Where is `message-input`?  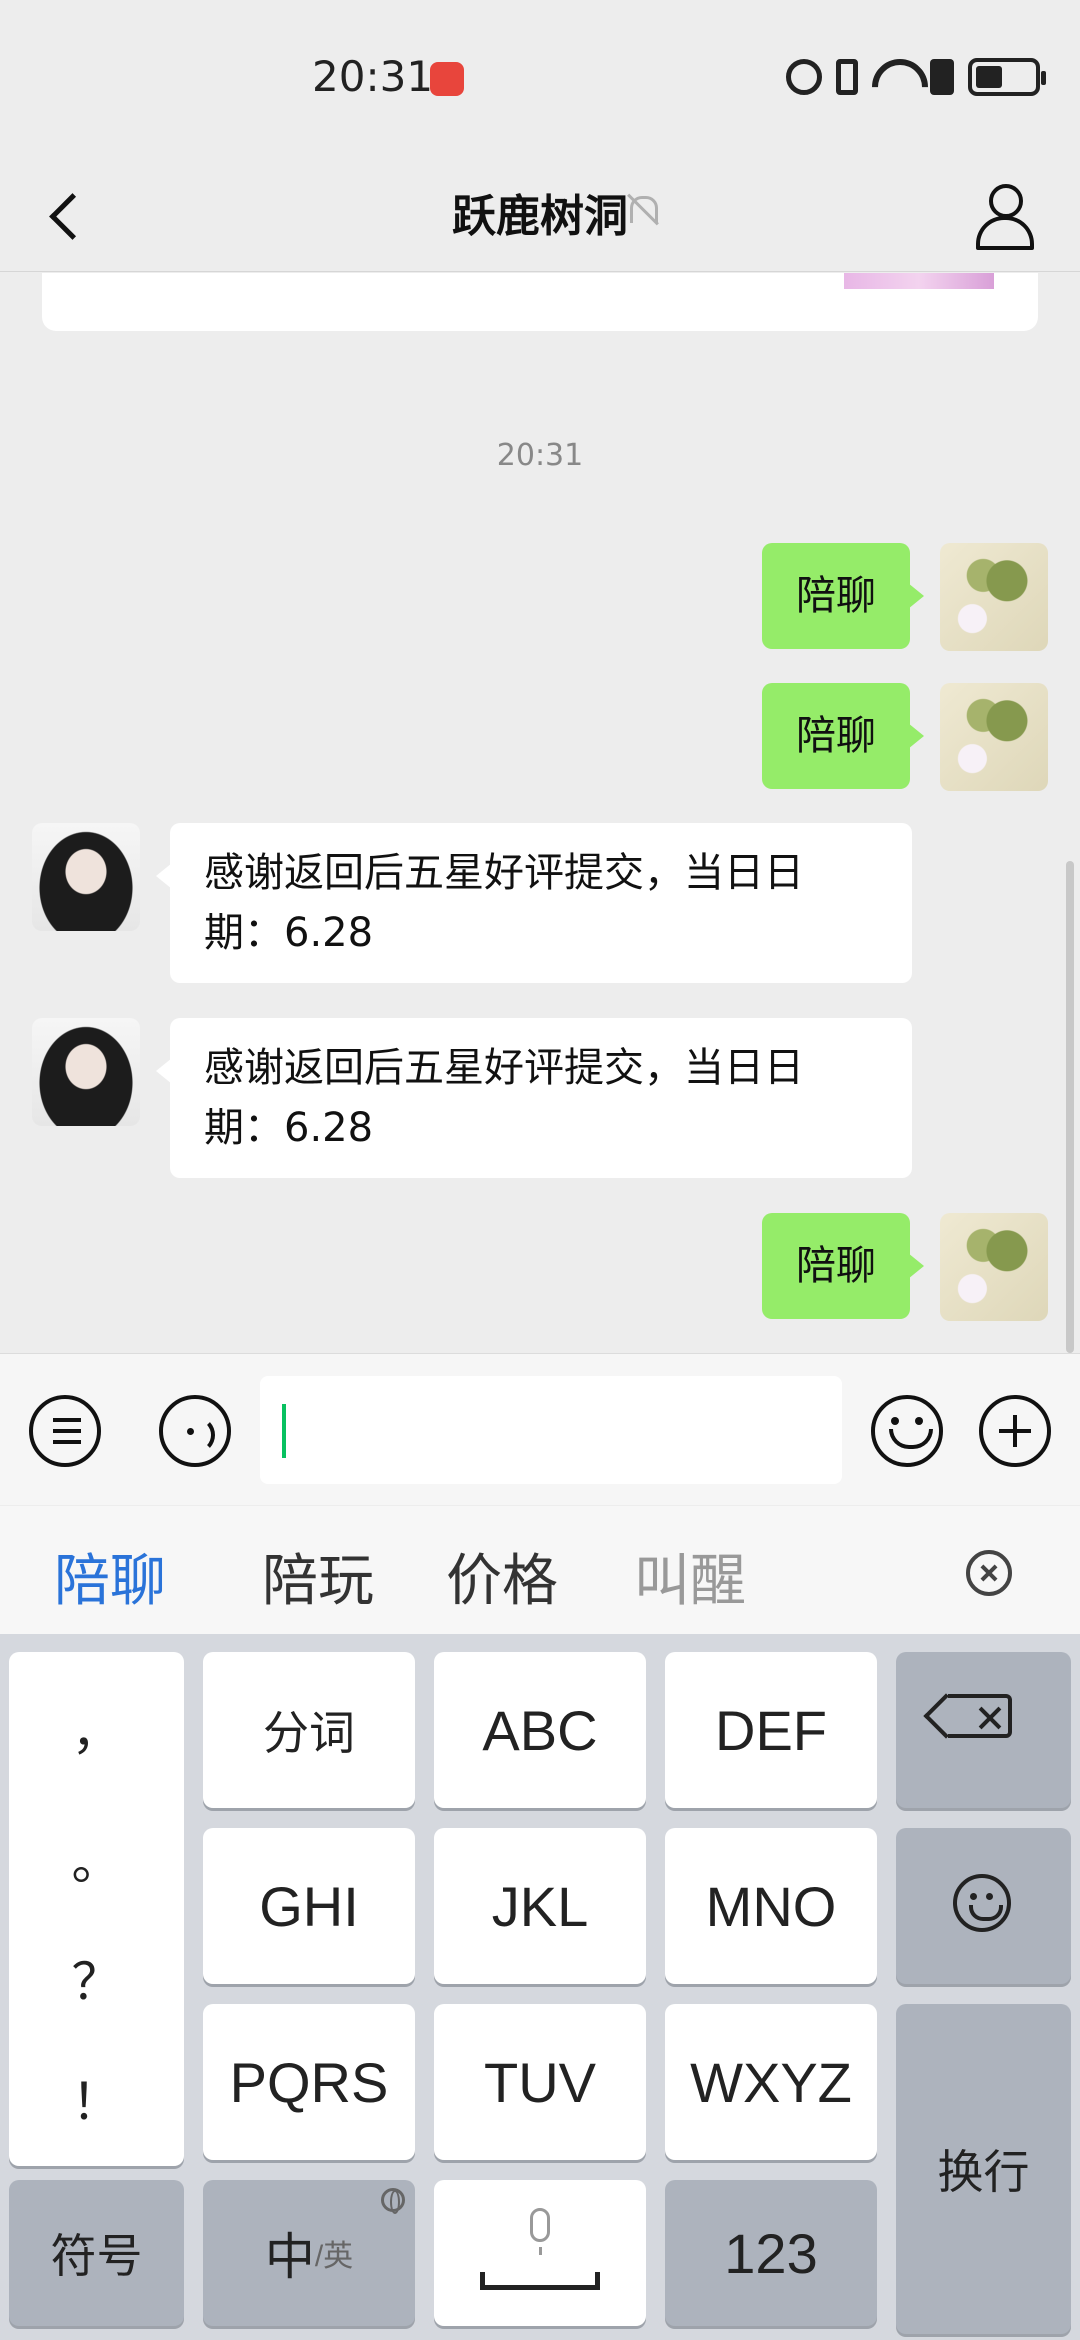 message-input is located at coordinates (551, 1430).